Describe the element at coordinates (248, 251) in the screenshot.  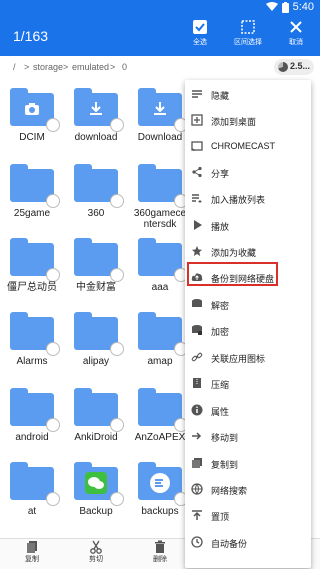
I see `menu-item: 添加为收藏` at that location.